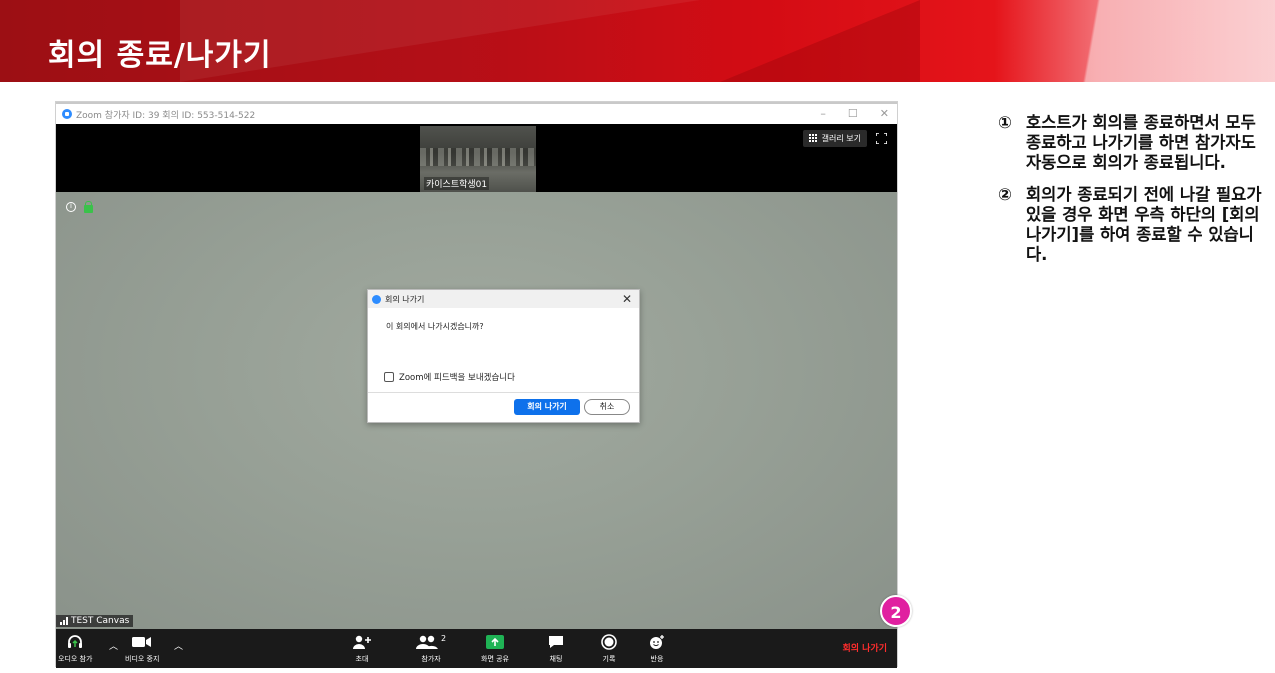 The image size is (1275, 673). What do you see at coordinates (609, 642) in the screenshot?
I see `record-icon` at bounding box center [609, 642].